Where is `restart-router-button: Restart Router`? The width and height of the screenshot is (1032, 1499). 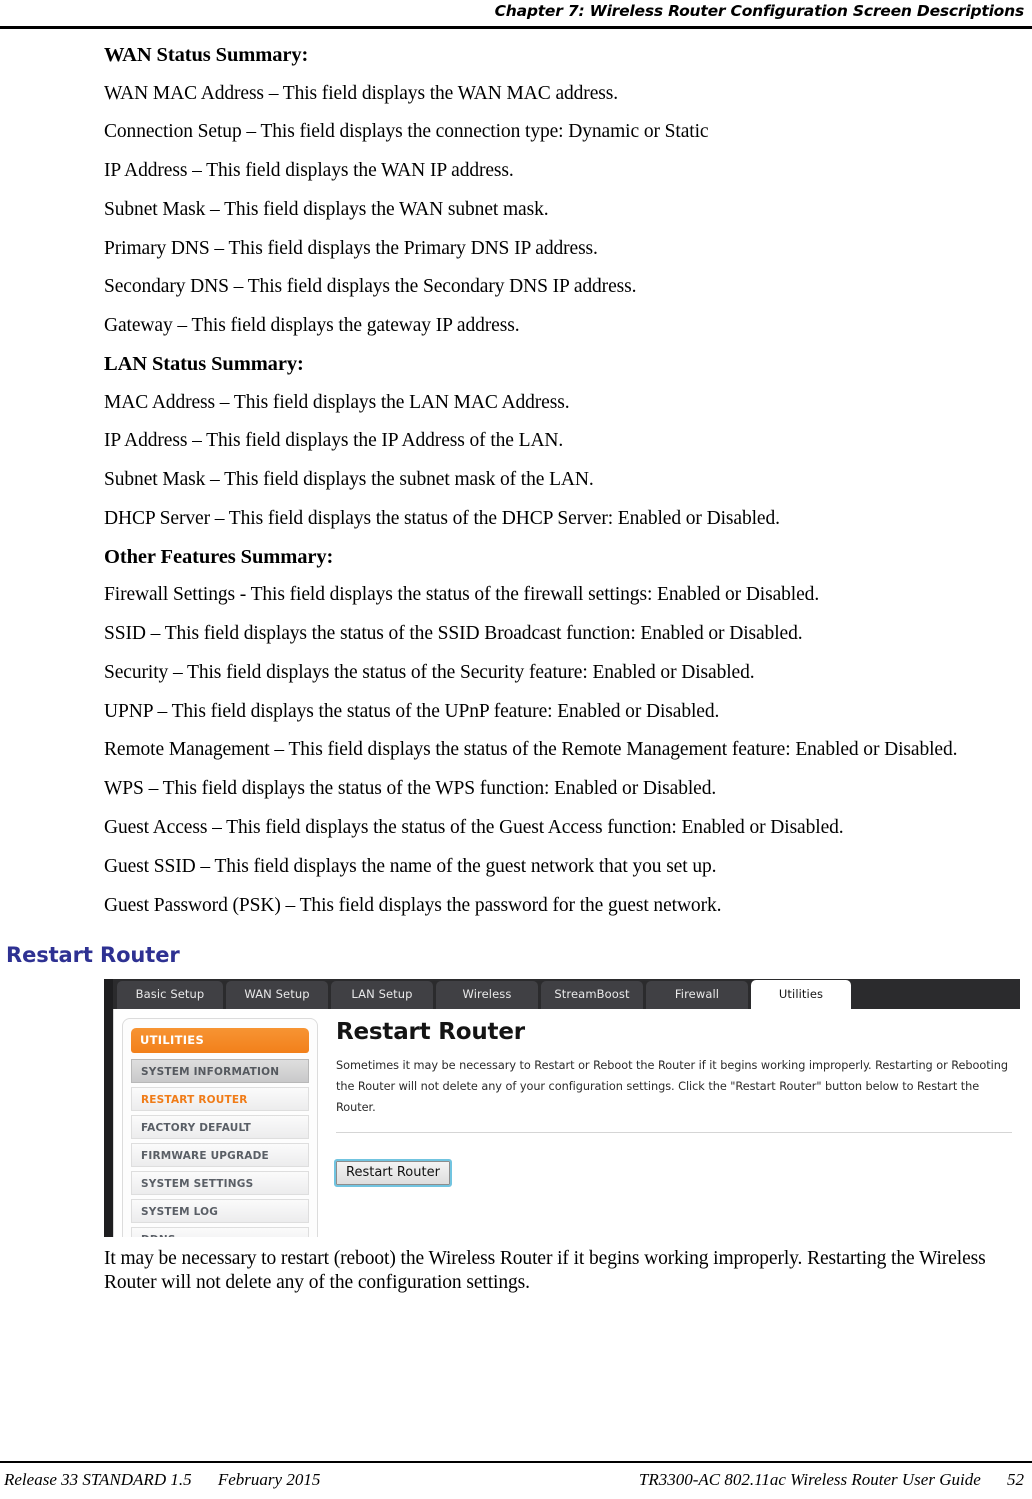
restart-router-button: Restart Router is located at coordinates (393, 1172).